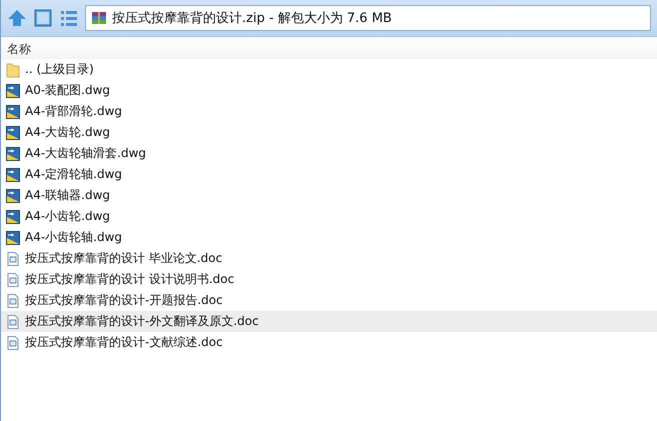 The width and height of the screenshot is (657, 421). I want to click on file-name: A4-定滑轮轴.dwg, so click(73, 174).